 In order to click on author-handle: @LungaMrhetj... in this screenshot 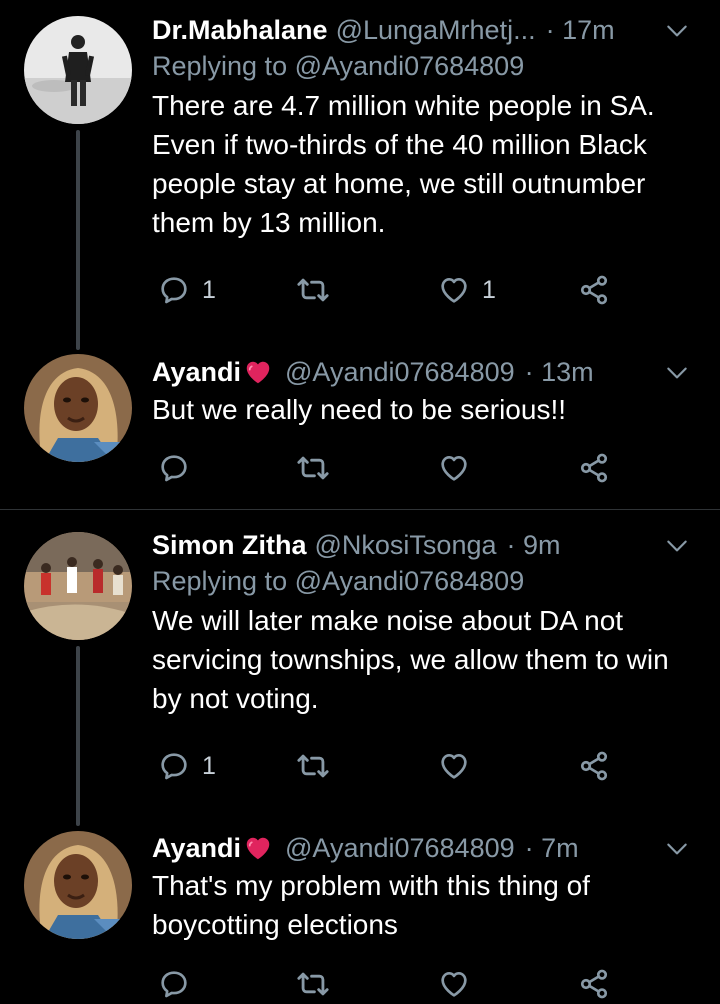, I will do `click(436, 30)`.